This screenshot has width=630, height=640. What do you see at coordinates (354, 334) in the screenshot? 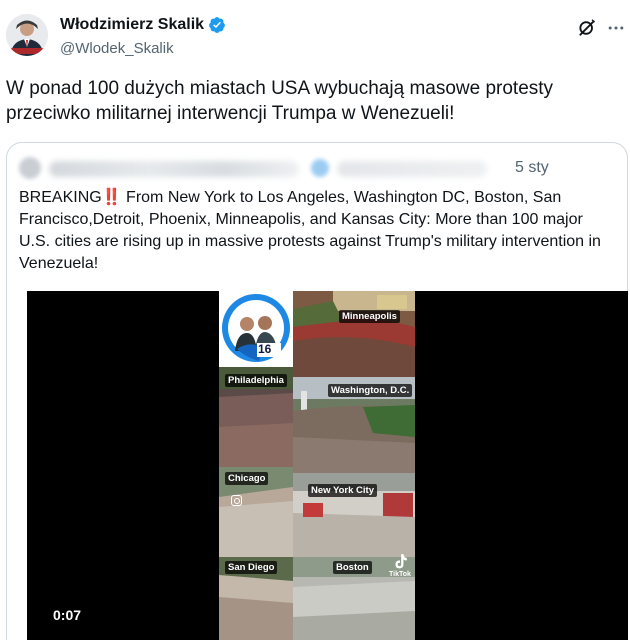
I see `tile-minneapolis: Minneapolis` at bounding box center [354, 334].